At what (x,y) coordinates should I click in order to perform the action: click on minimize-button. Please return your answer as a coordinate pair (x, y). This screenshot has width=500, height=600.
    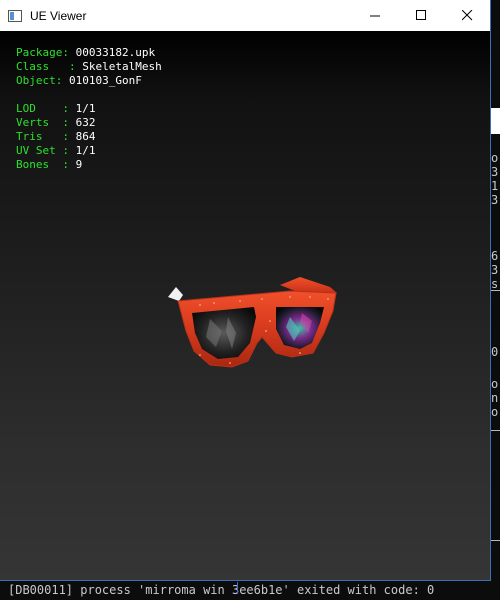
    Looking at the image, I should click on (375, 15).